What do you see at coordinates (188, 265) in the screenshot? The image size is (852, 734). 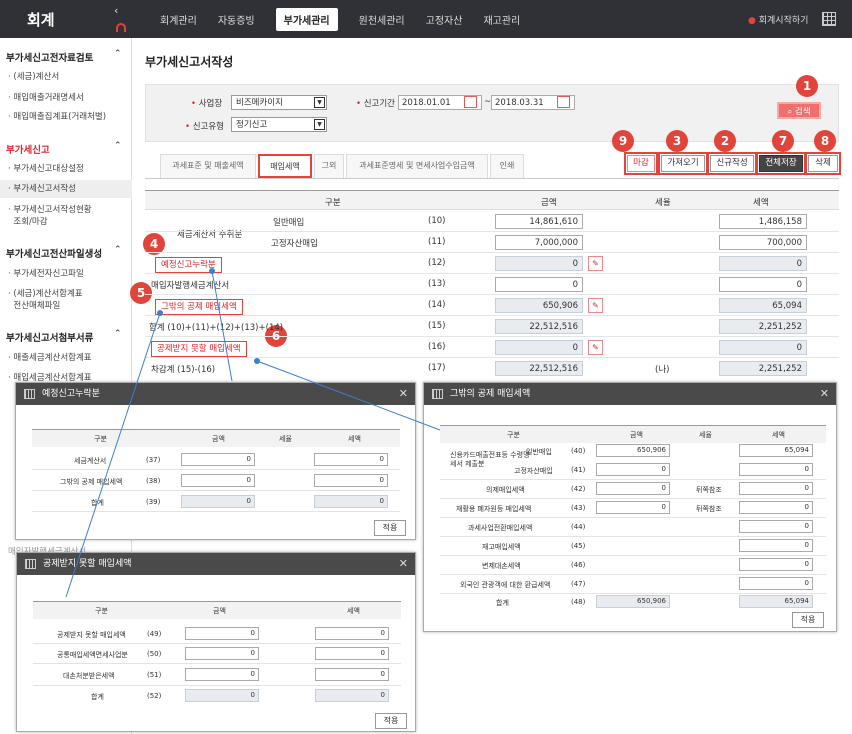 I see `preliminary-omission-link: 예정신고누락분` at bounding box center [188, 265].